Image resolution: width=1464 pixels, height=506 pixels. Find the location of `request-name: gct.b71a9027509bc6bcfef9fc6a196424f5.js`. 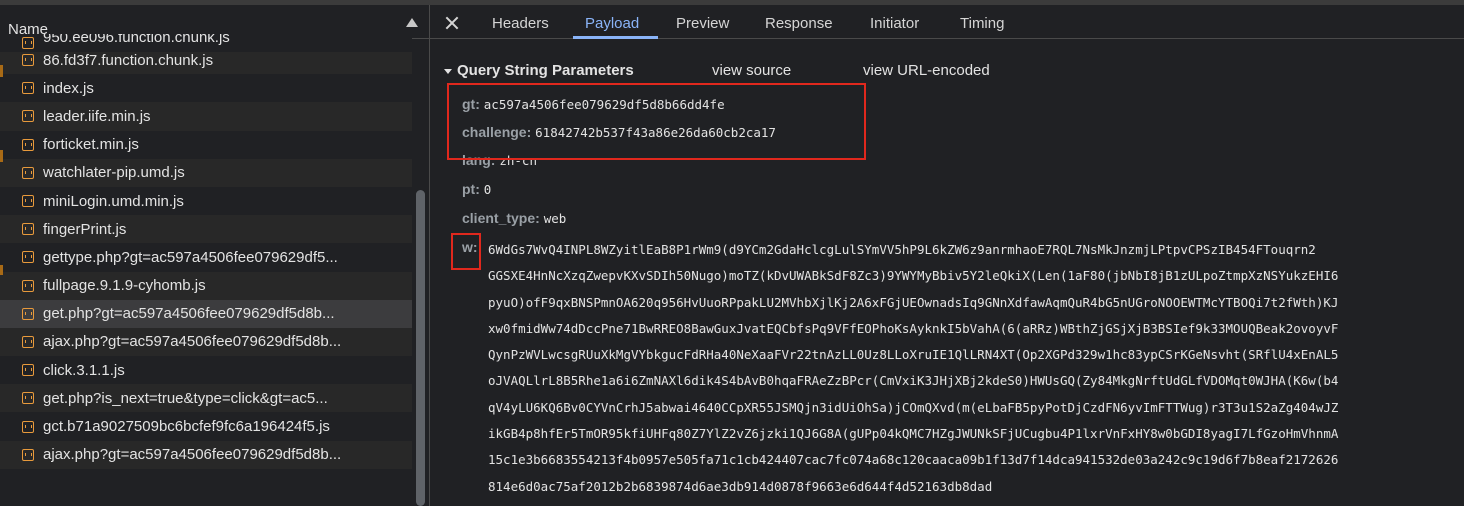

request-name: gct.b71a9027509bc6bcfef9fc6a196424f5.js is located at coordinates (186, 427).